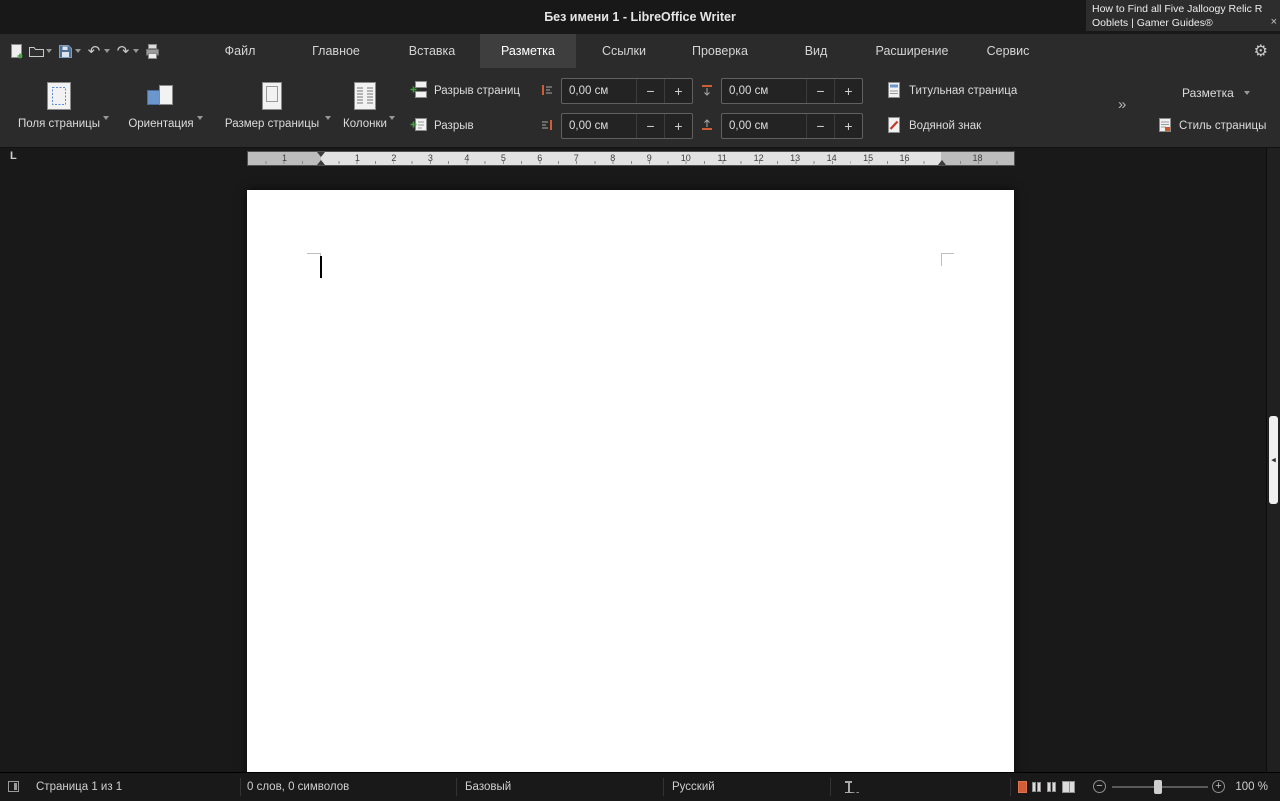 This screenshot has width=1280, height=801. Describe the element at coordinates (678, 91) in the screenshot. I see `indent-before-increment-button: +` at that location.